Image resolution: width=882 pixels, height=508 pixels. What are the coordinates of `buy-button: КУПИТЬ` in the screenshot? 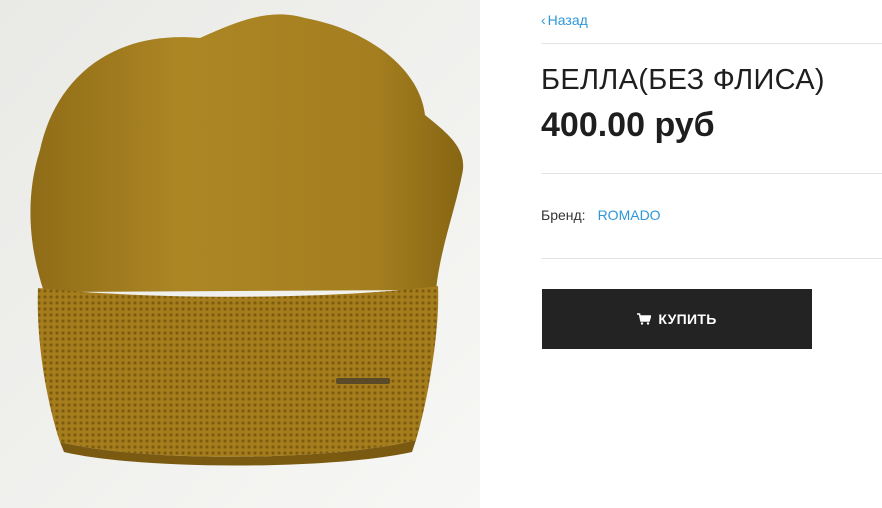 It's located at (677, 319).